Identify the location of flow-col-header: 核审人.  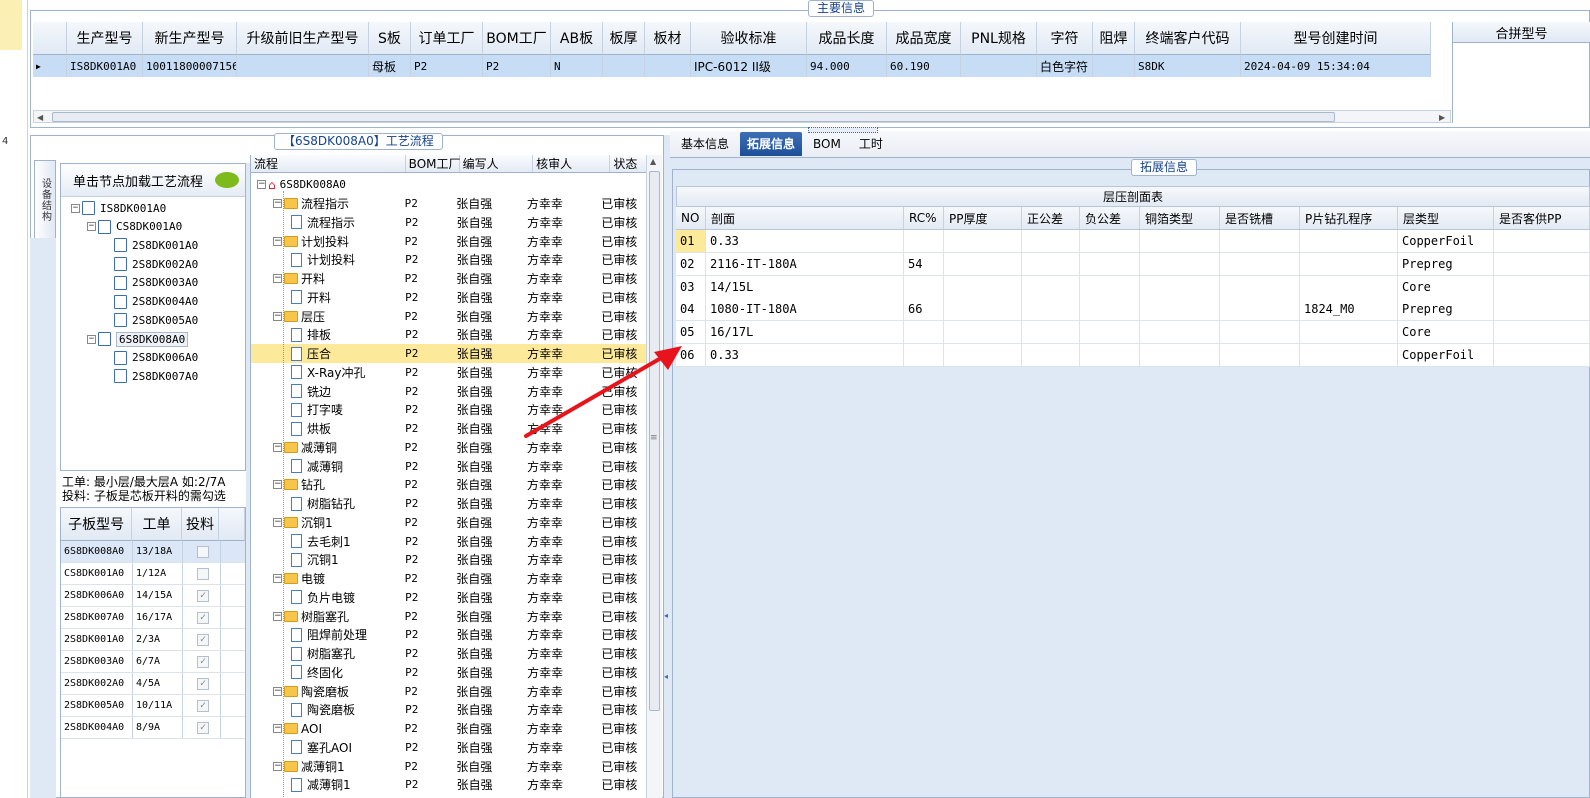
(572, 163).